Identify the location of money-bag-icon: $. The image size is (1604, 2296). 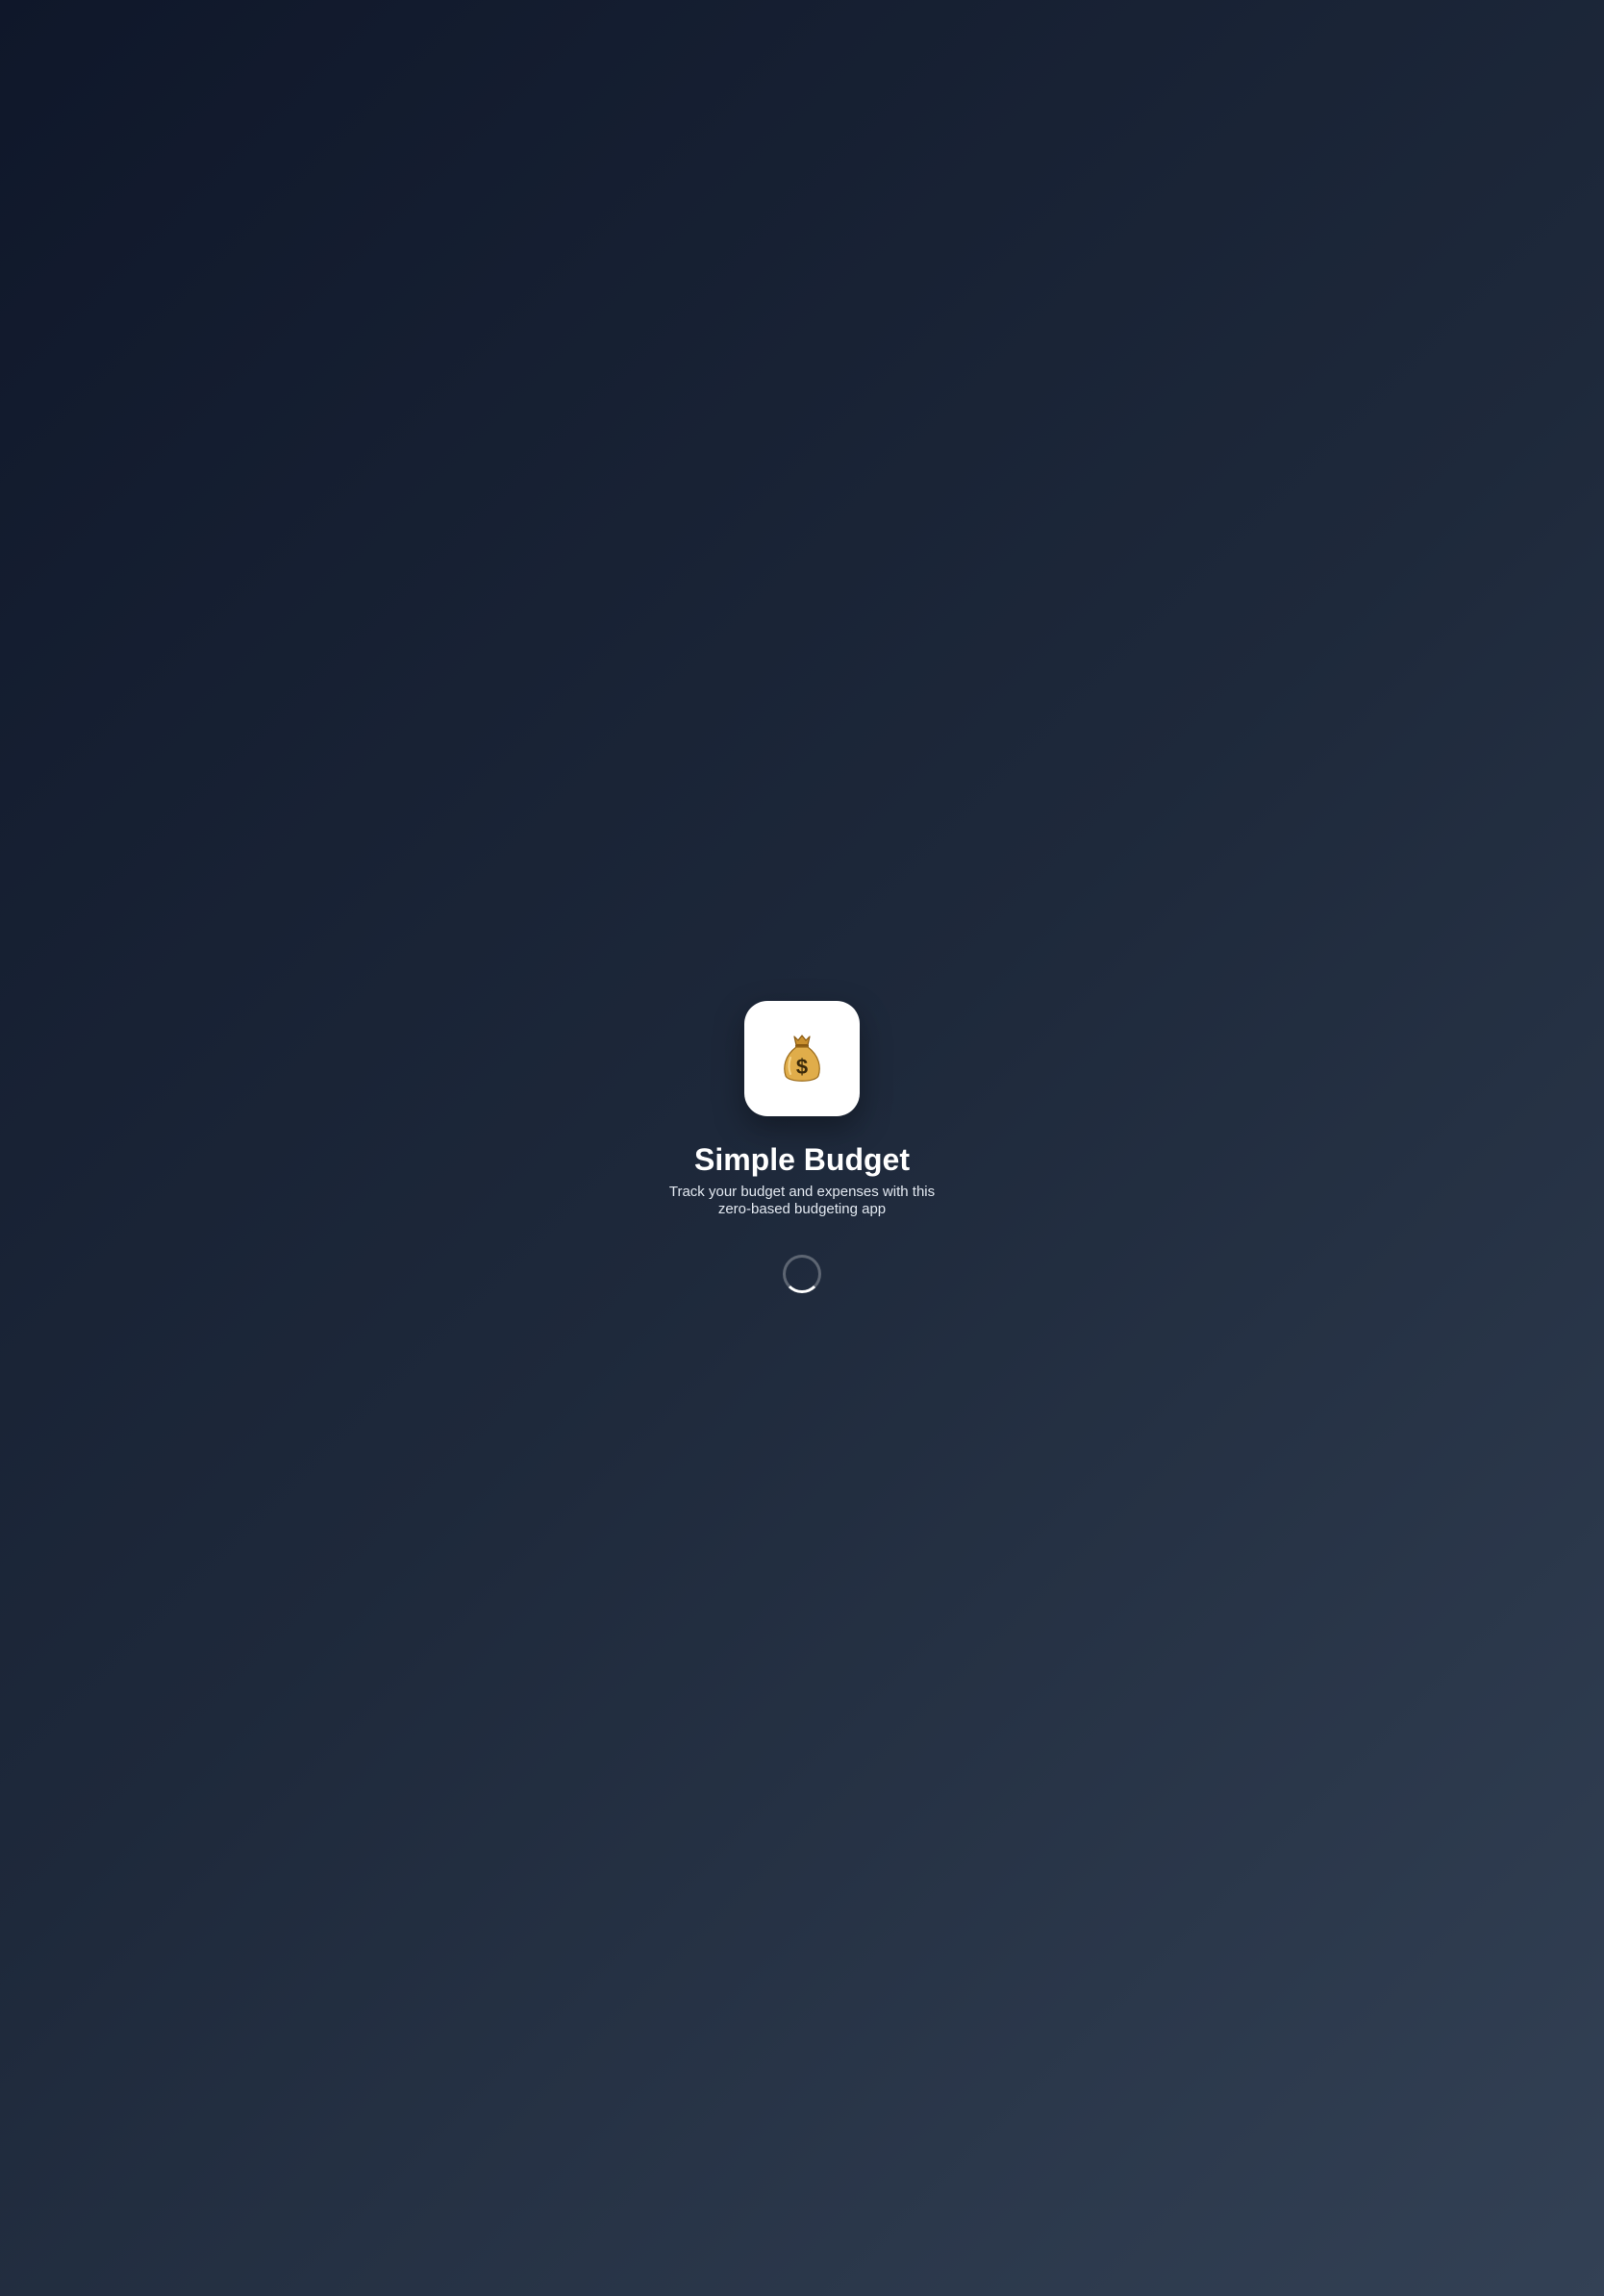
(802, 1058).